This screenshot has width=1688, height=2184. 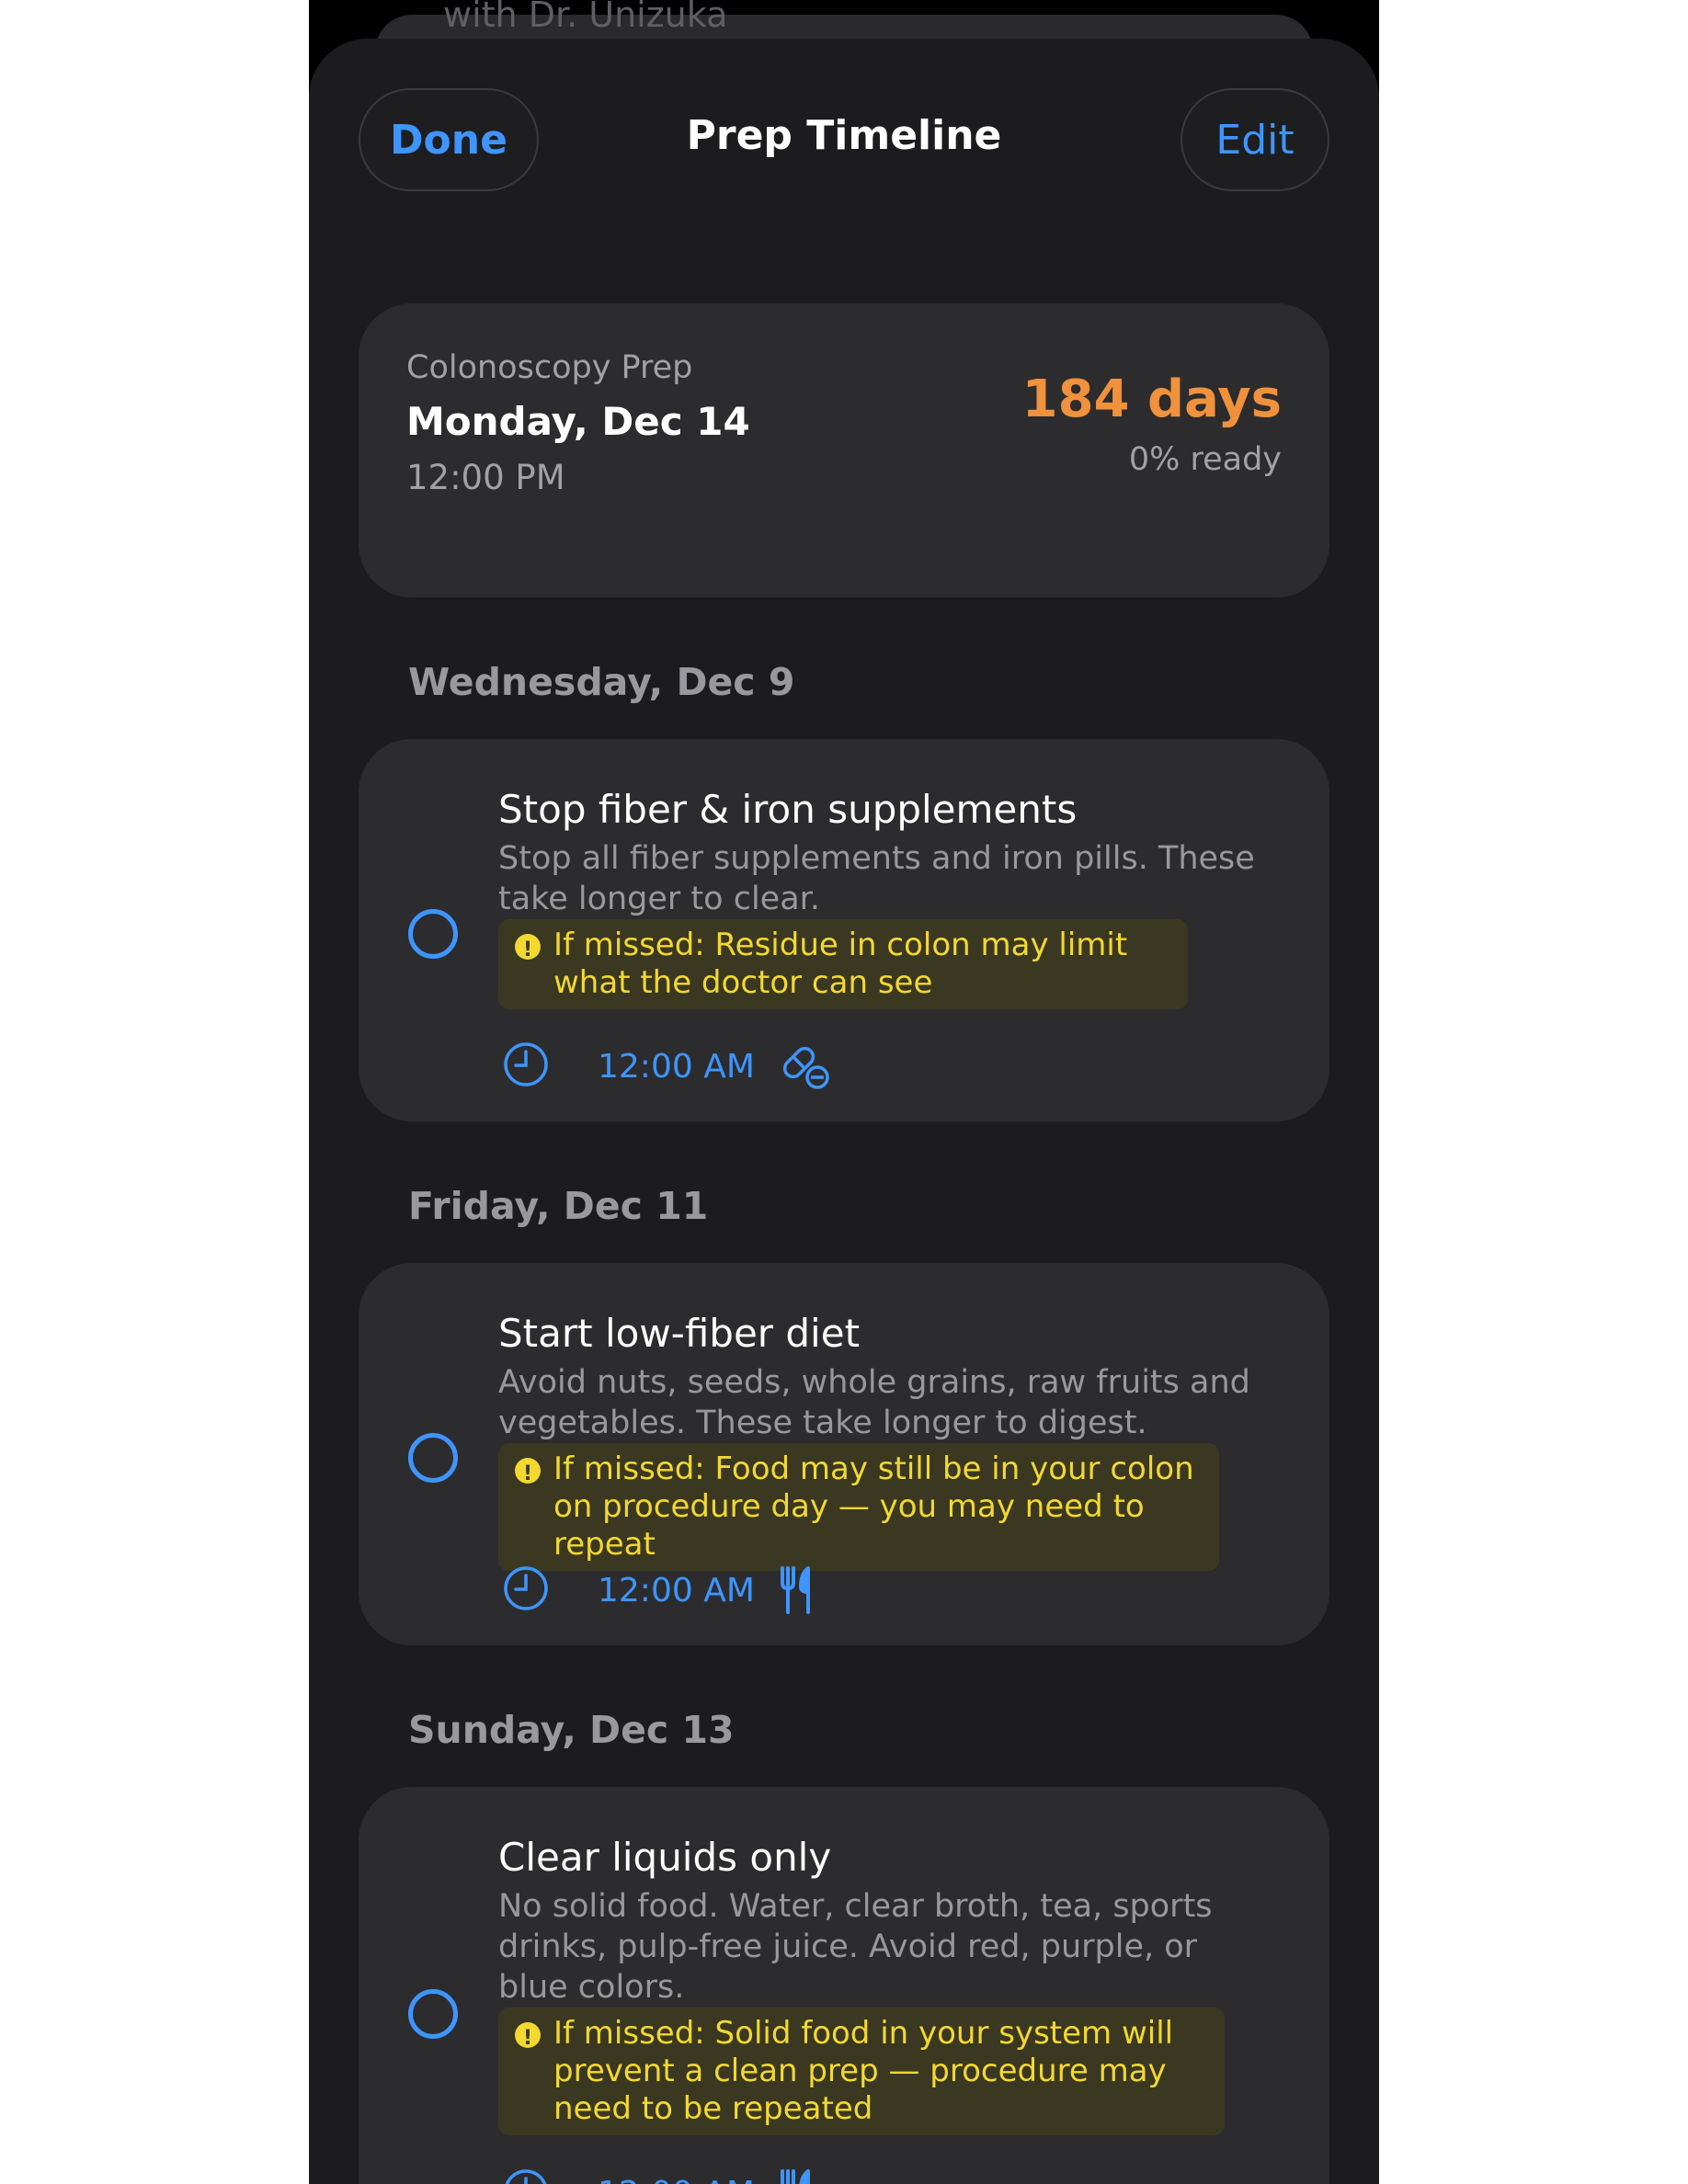 I want to click on task-title: Start low-fiber diet, so click(x=679, y=1333).